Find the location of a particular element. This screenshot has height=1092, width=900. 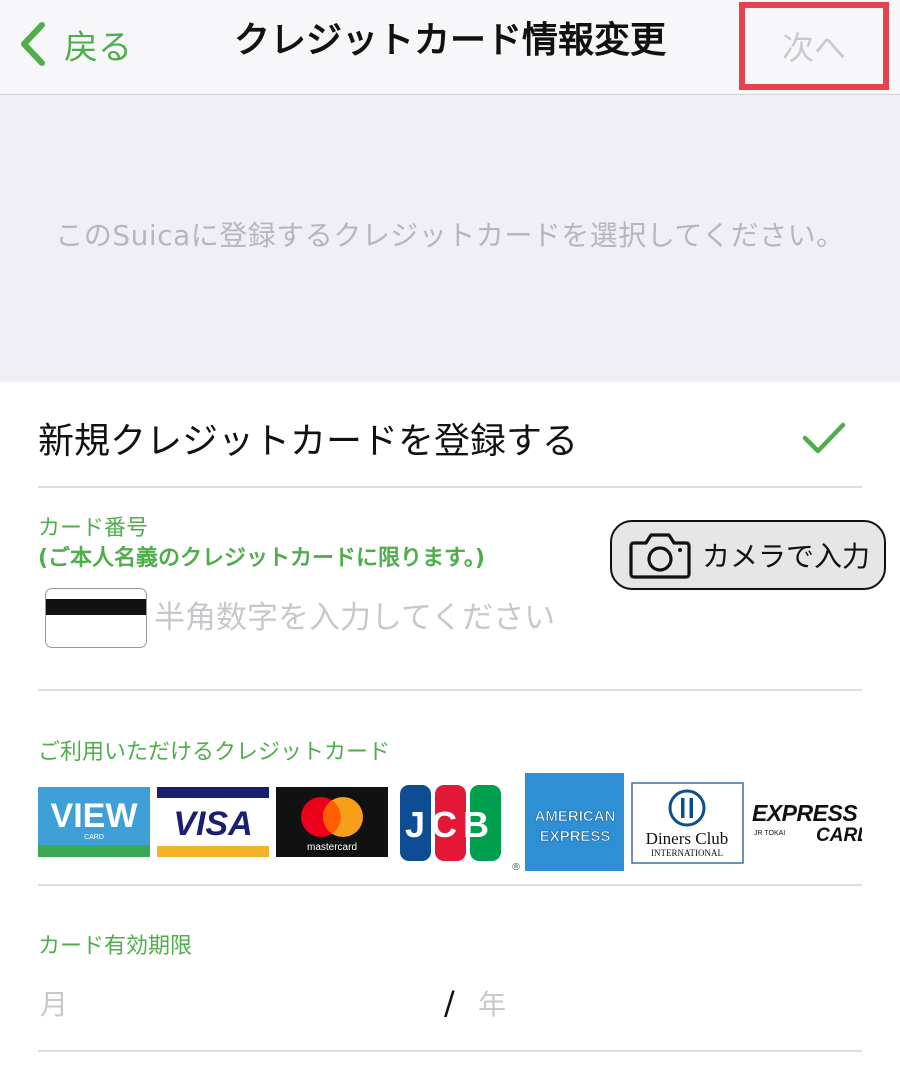

diners-club-logo: Diners Club INTERNATIONAL is located at coordinates (687, 823).